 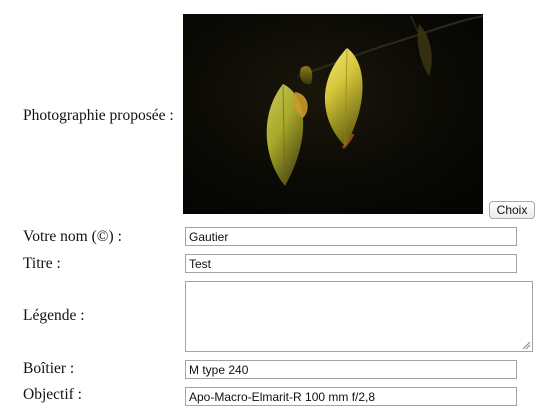 I want to click on title-field, so click(x=351, y=263).